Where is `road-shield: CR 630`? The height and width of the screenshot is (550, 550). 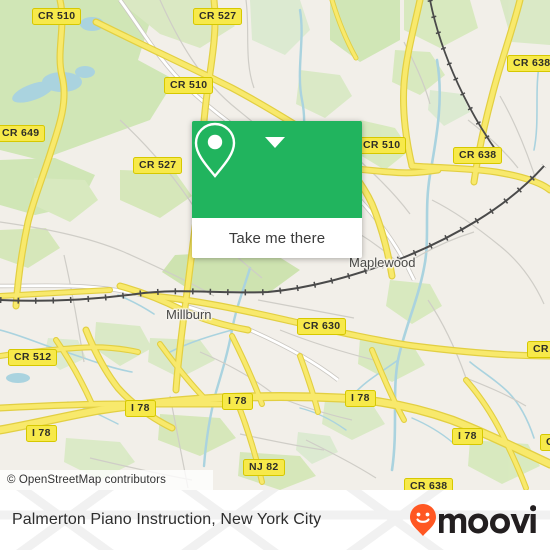 road-shield: CR 630 is located at coordinates (322, 326).